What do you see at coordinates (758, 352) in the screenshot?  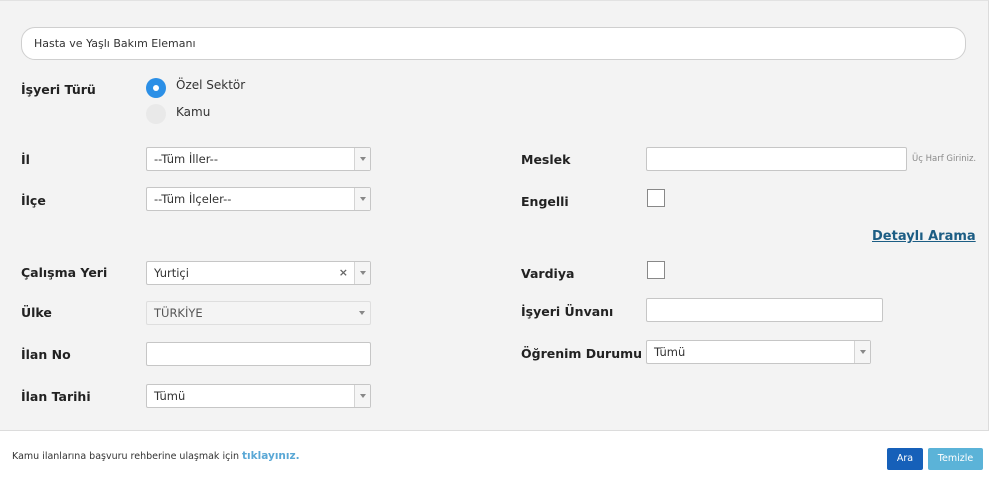 I see `education-select: Tümü` at bounding box center [758, 352].